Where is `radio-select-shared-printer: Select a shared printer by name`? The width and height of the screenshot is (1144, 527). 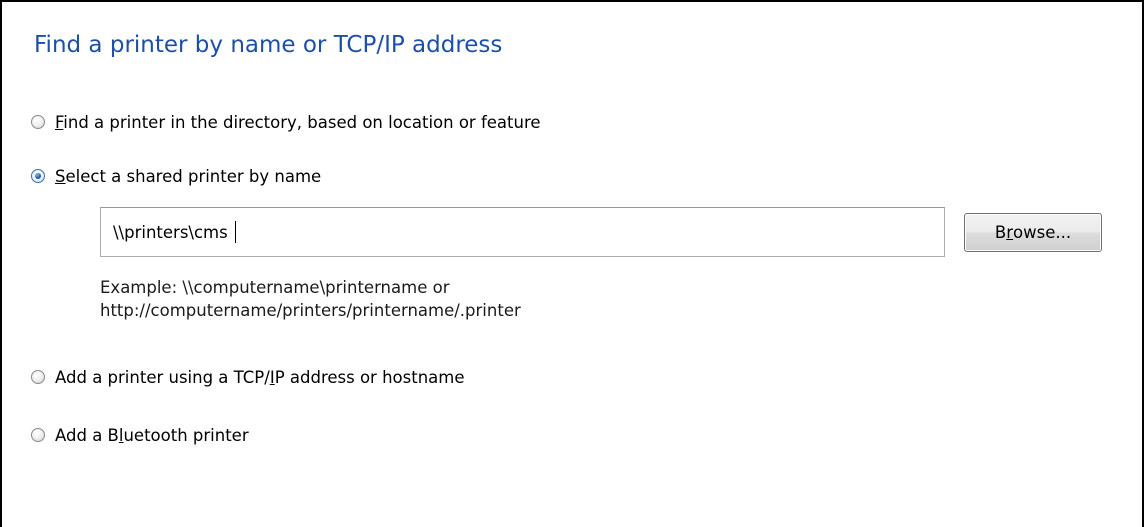
radio-select-shared-printer: Select a shared printer by name is located at coordinates (176, 176).